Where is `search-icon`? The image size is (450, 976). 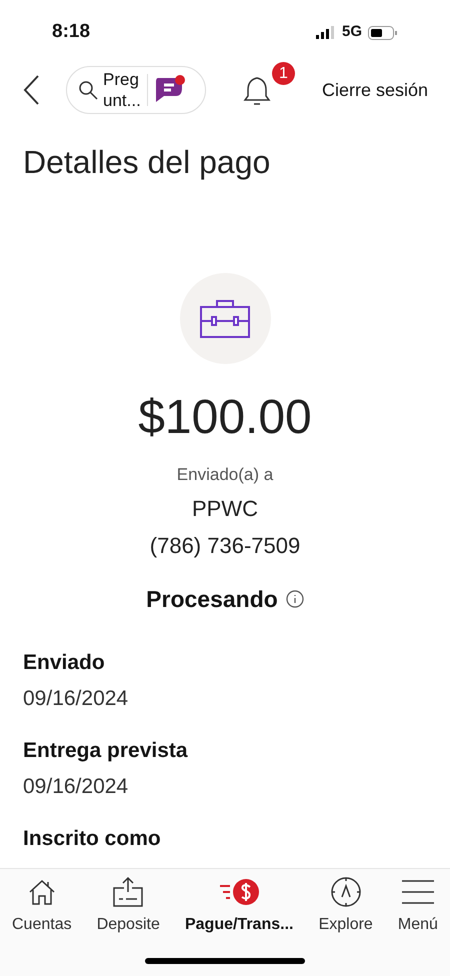 search-icon is located at coordinates (88, 90).